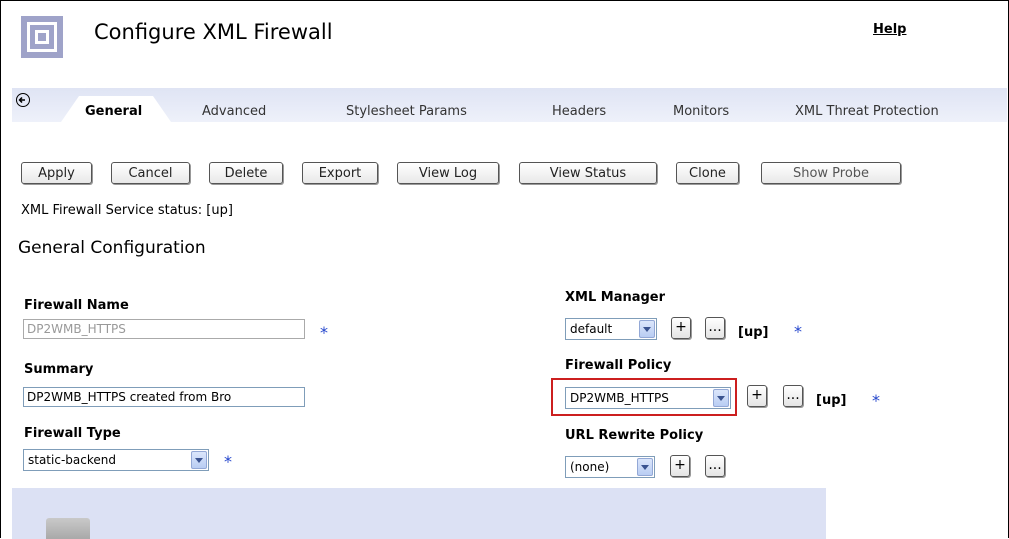  I want to click on firewall-policy-select: DP2WMB_HTTPS, so click(648, 398).